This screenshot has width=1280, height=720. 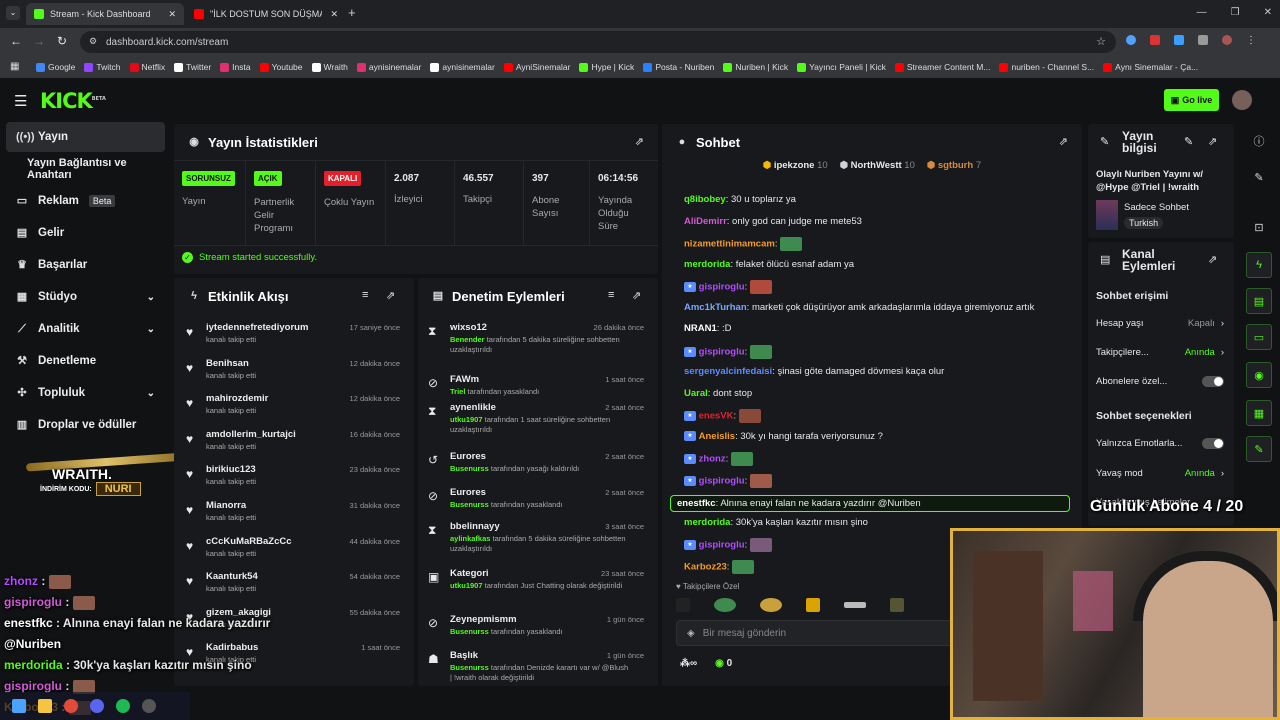 What do you see at coordinates (1202, 12) in the screenshot?
I see `minimize-icon: —` at bounding box center [1202, 12].